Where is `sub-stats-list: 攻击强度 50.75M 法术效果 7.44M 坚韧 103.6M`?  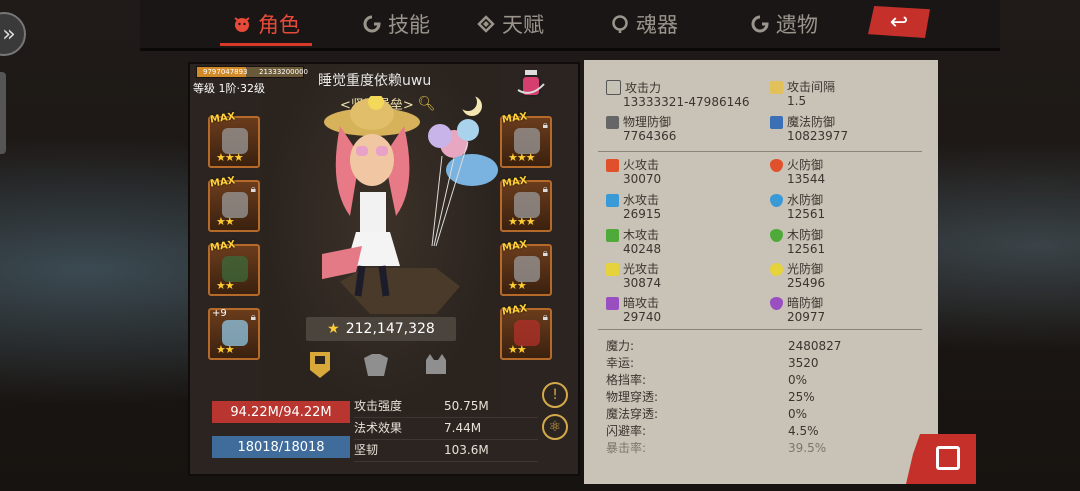
sub-stats-list: 攻击强度 50.75M 法术效果 7.44M 坚韧 103.6M is located at coordinates (446, 429).